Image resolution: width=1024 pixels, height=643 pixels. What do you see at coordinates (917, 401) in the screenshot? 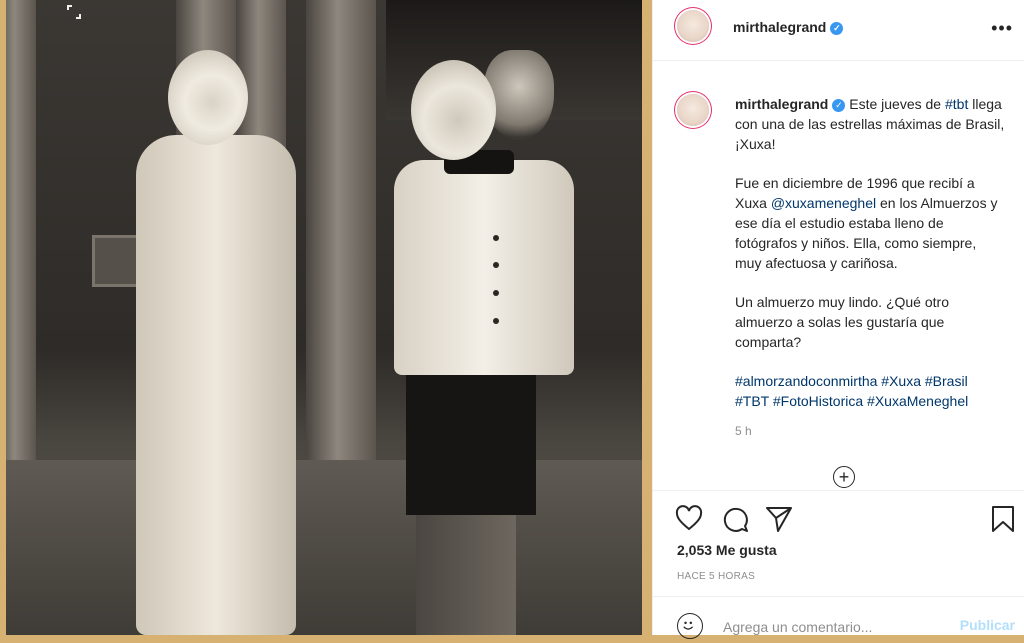
I see `hashtag: #XuxaMeneghel` at bounding box center [917, 401].